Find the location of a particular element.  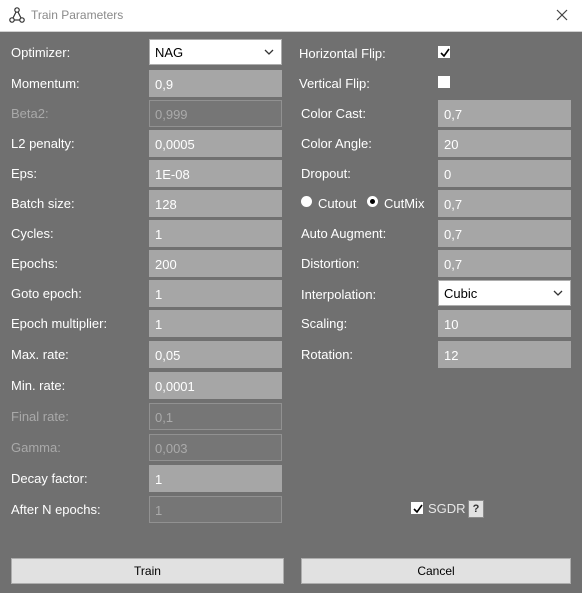

eps-input: 1E-08 is located at coordinates (215, 173).